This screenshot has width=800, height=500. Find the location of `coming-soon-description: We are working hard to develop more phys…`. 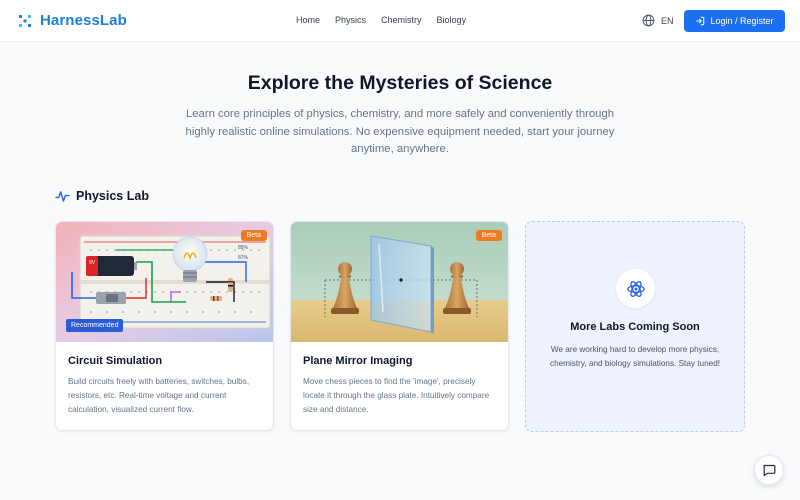

coming-soon-description: We are working hard to develop more phys… is located at coordinates (635, 356).